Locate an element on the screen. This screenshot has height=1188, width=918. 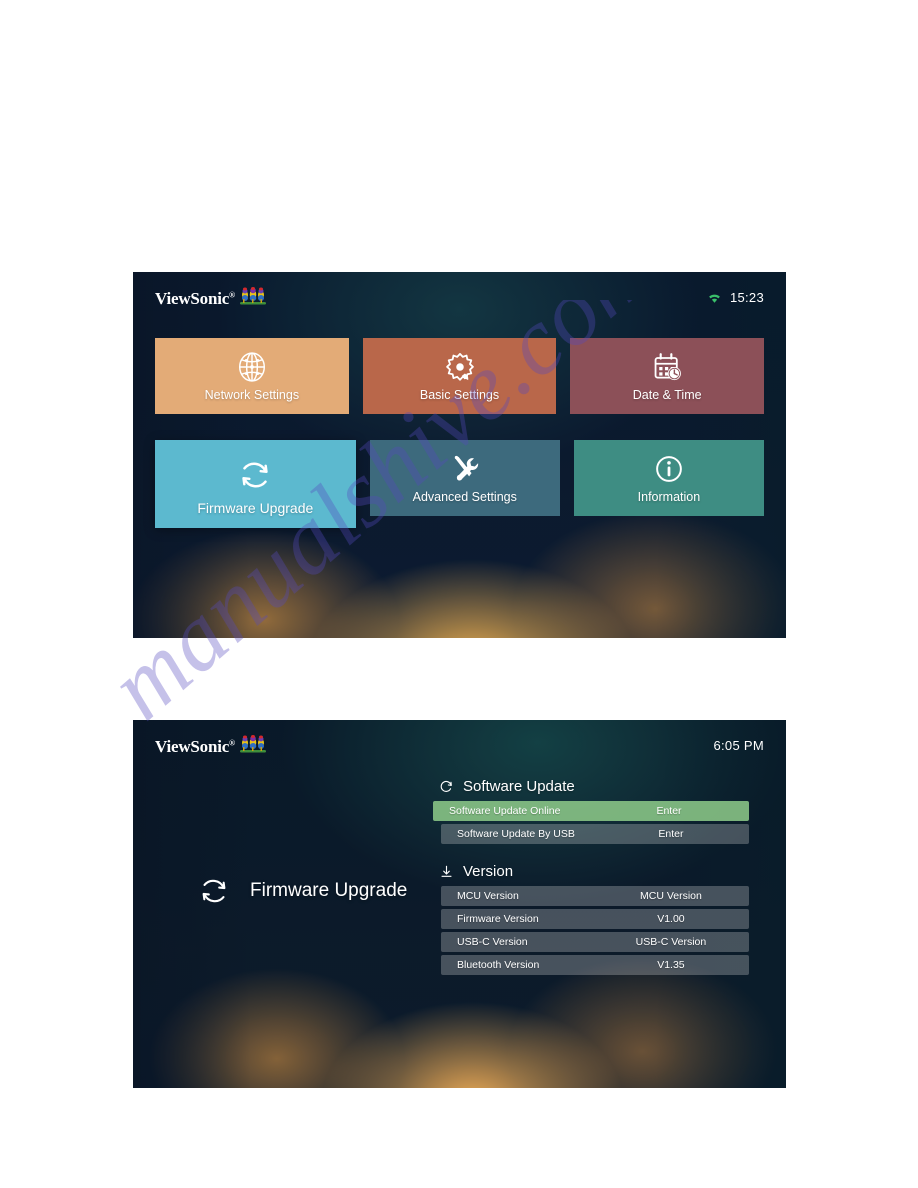
section-header-version: Version is located at coordinates (591, 871).